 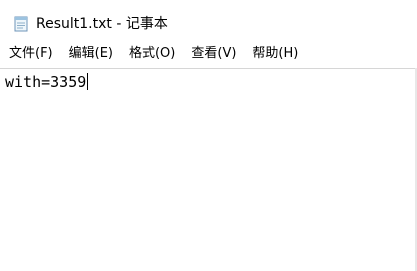 I want to click on menu-view: 查看(V), so click(x=213, y=54).